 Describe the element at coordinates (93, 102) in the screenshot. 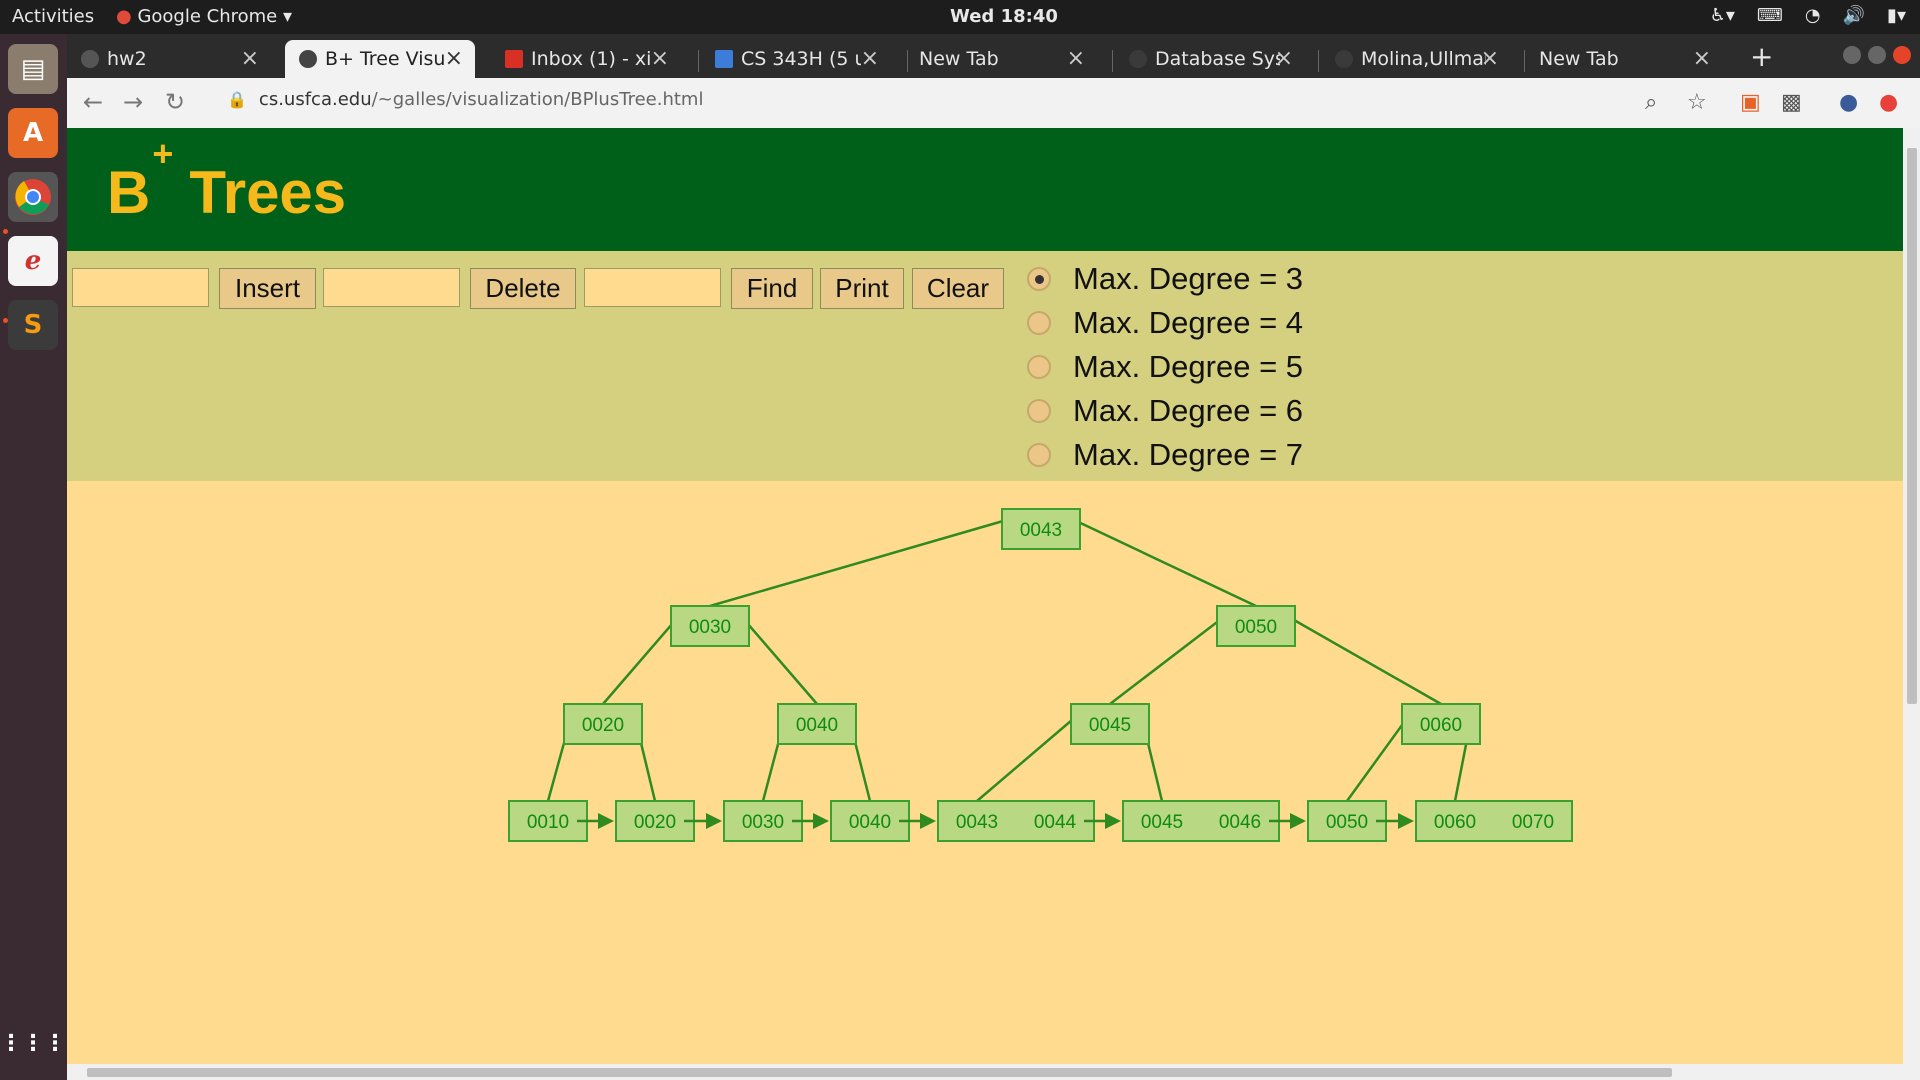

I see `back-button: ←` at that location.